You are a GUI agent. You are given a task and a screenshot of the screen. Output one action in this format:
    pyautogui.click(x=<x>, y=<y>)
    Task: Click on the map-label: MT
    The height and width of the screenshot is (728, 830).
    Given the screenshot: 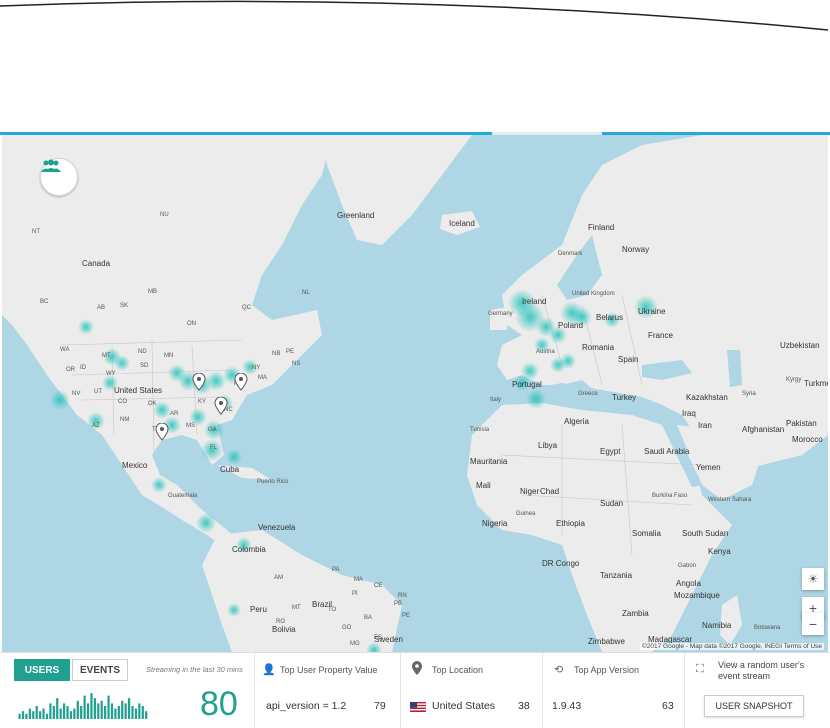 What is the action you would take?
    pyautogui.click(x=106, y=356)
    